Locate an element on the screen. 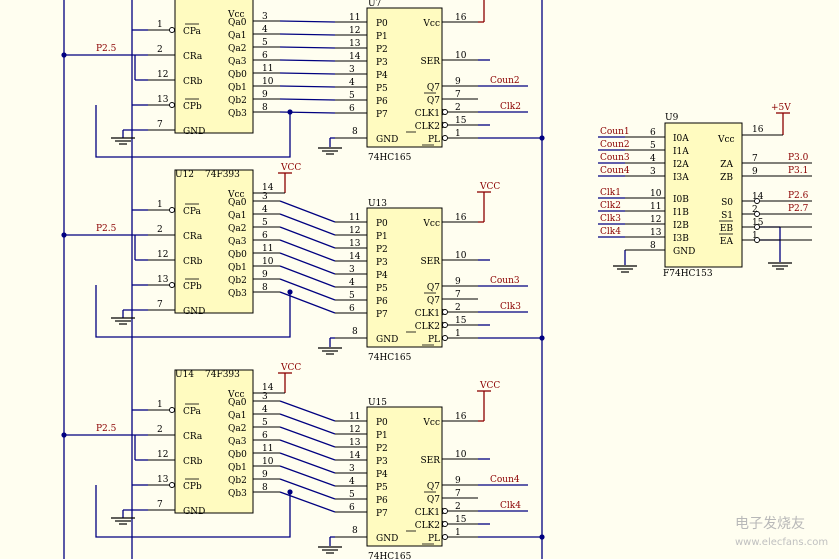 The height and width of the screenshot is (559, 839). counter-out-num: 9 is located at coordinates (265, 275).